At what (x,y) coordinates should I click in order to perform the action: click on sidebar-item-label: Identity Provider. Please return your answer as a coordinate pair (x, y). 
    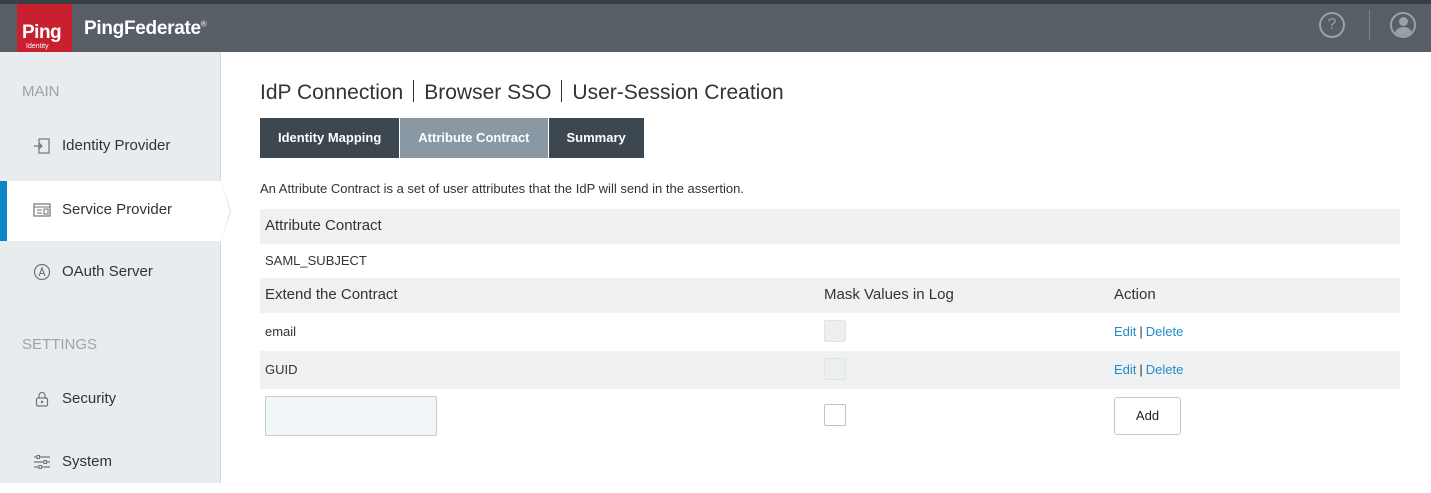
    Looking at the image, I should click on (116, 145).